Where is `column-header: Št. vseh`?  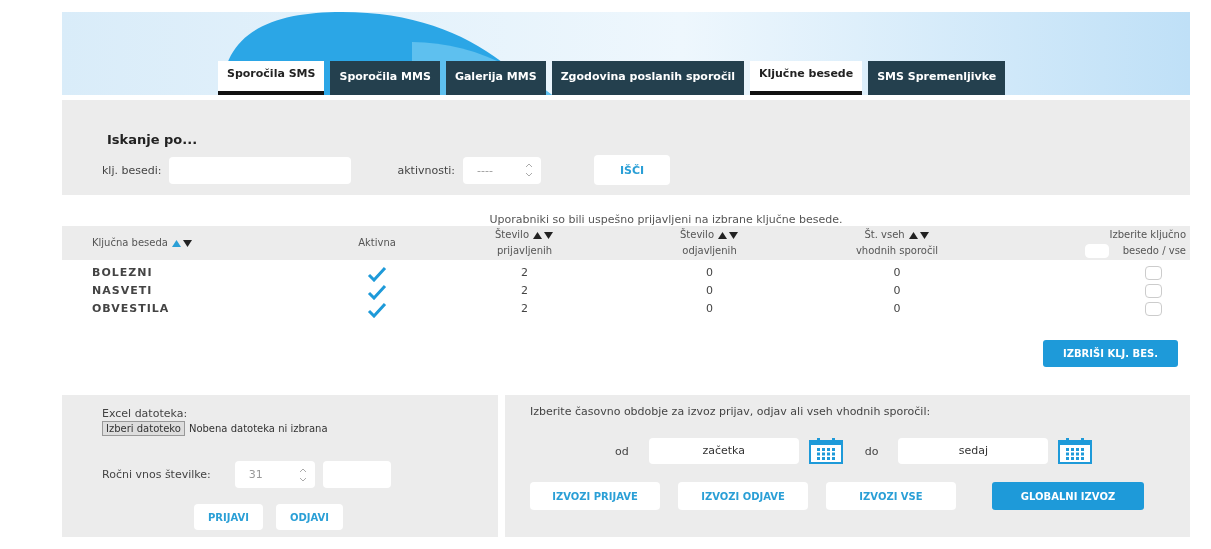
column-header: Št. vseh is located at coordinates (884, 234).